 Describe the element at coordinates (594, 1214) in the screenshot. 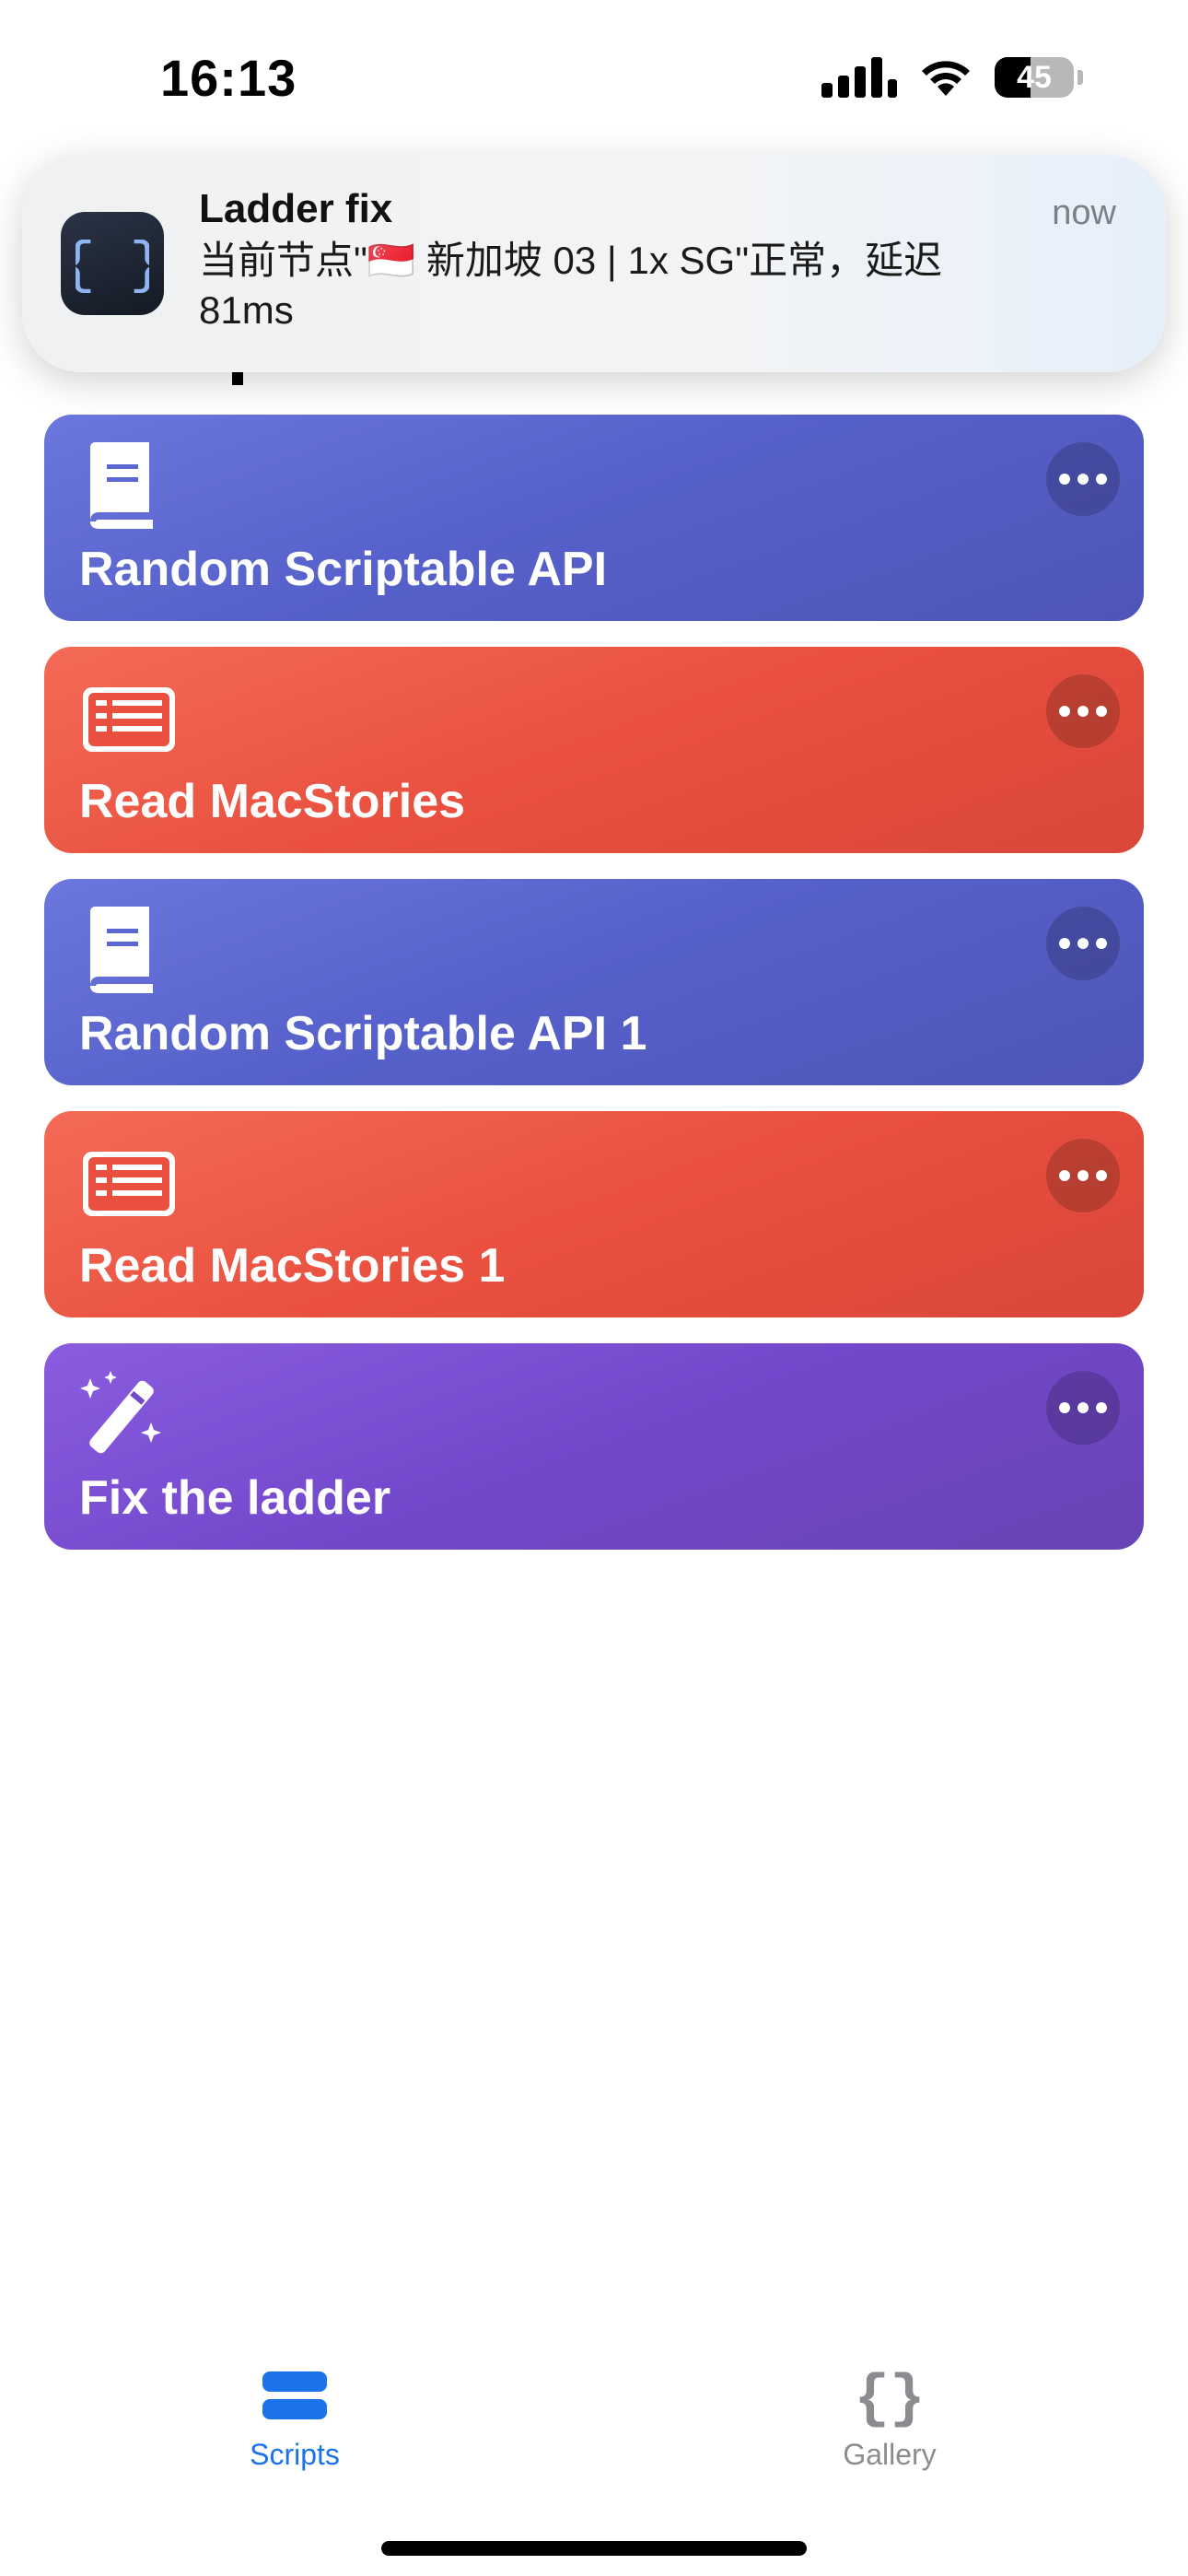

I see `script-card: Read MacStories 1` at that location.